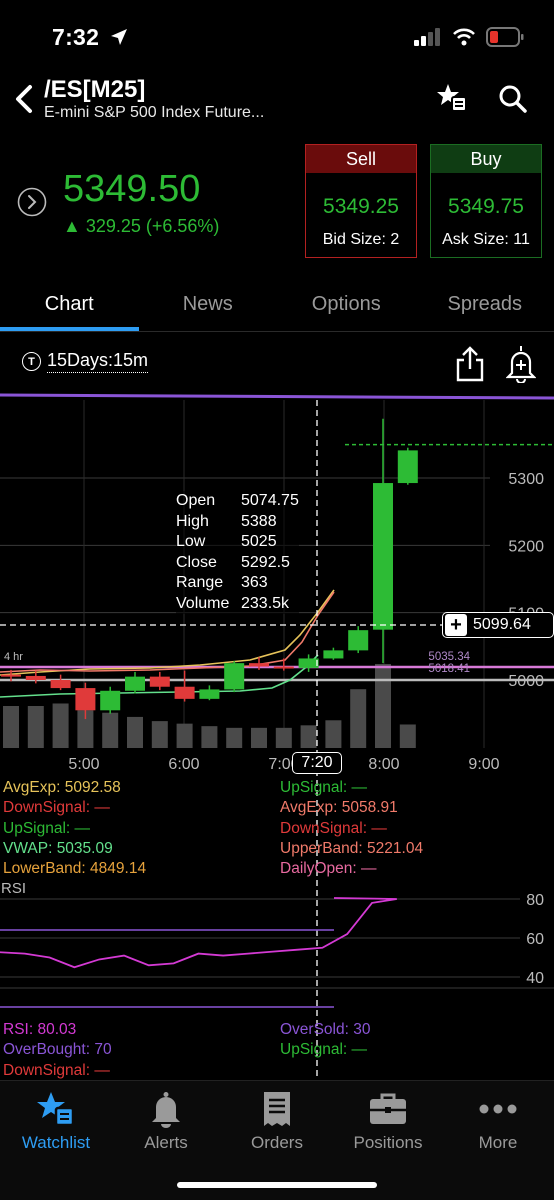 The image size is (554, 1200). Describe the element at coordinates (30, 848) in the screenshot. I see `indicator-label: VWAP:` at that location.